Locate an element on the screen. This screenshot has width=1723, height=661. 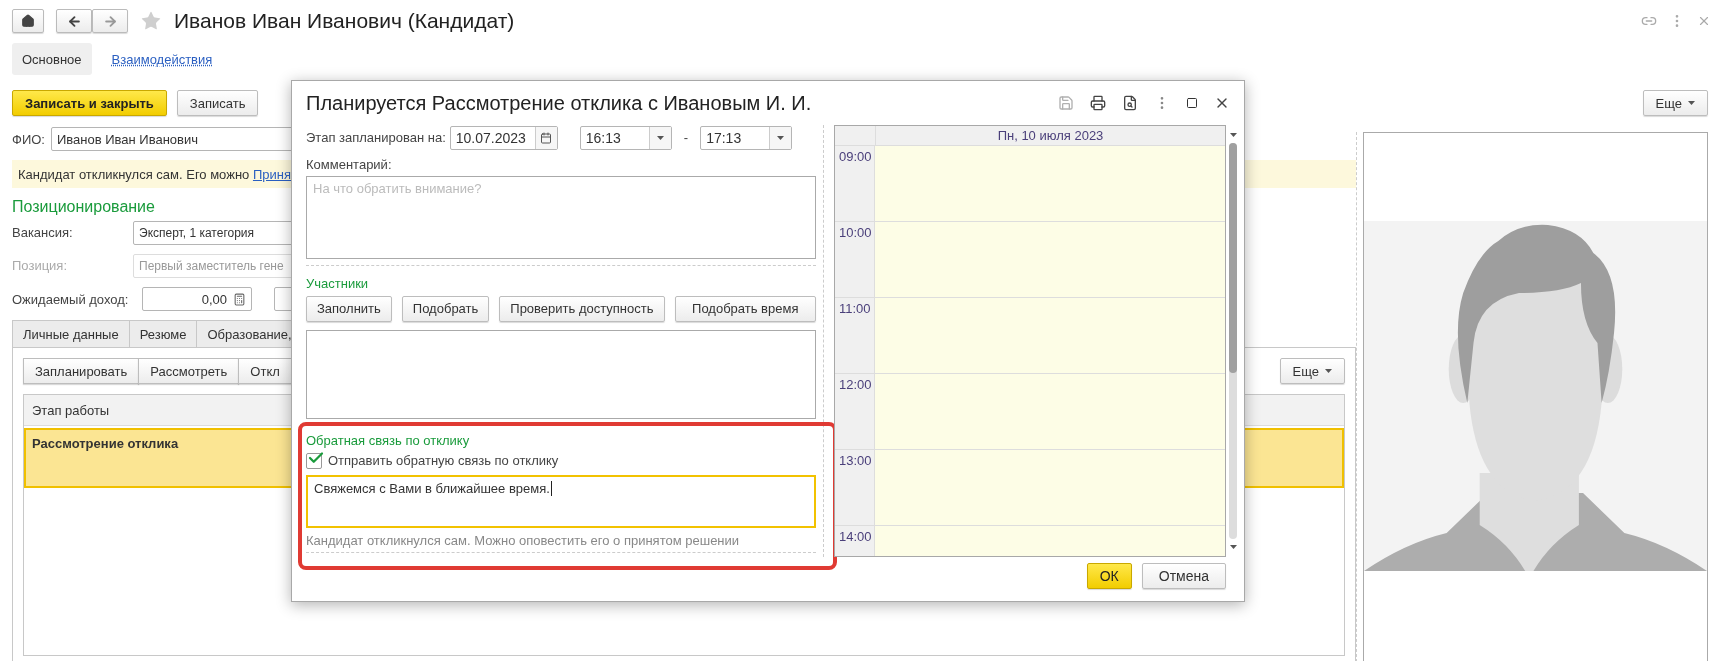
participants-button: Проверить доступность is located at coordinates (582, 308).